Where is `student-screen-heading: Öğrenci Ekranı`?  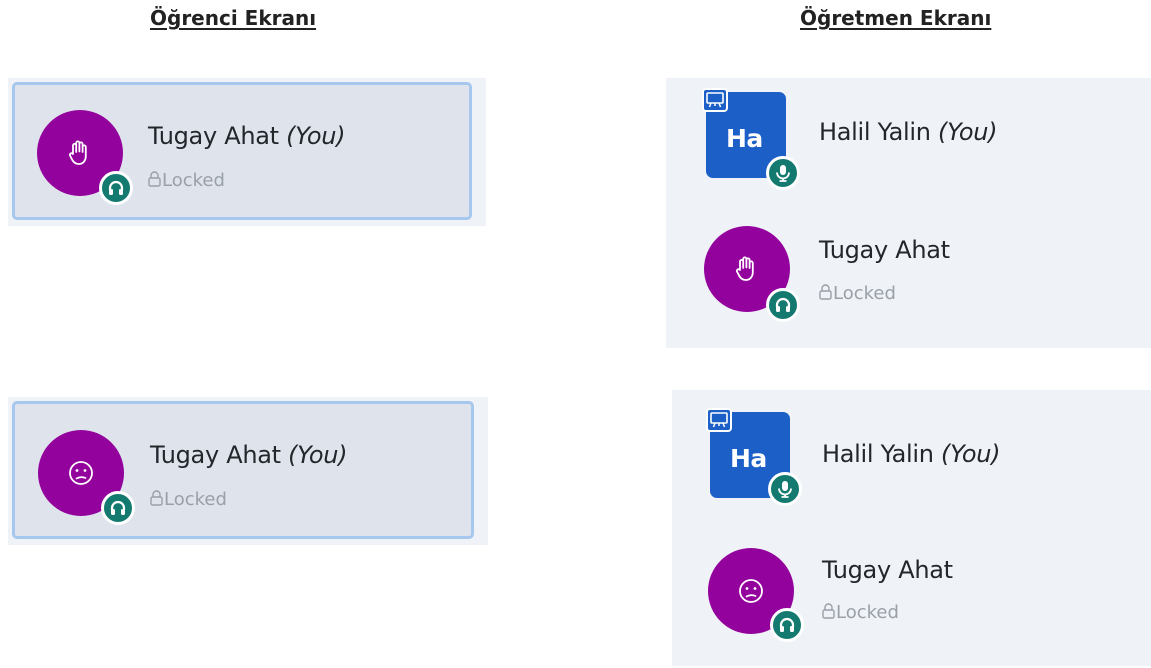
student-screen-heading: Öğrenci Ekranı is located at coordinates (233, 18).